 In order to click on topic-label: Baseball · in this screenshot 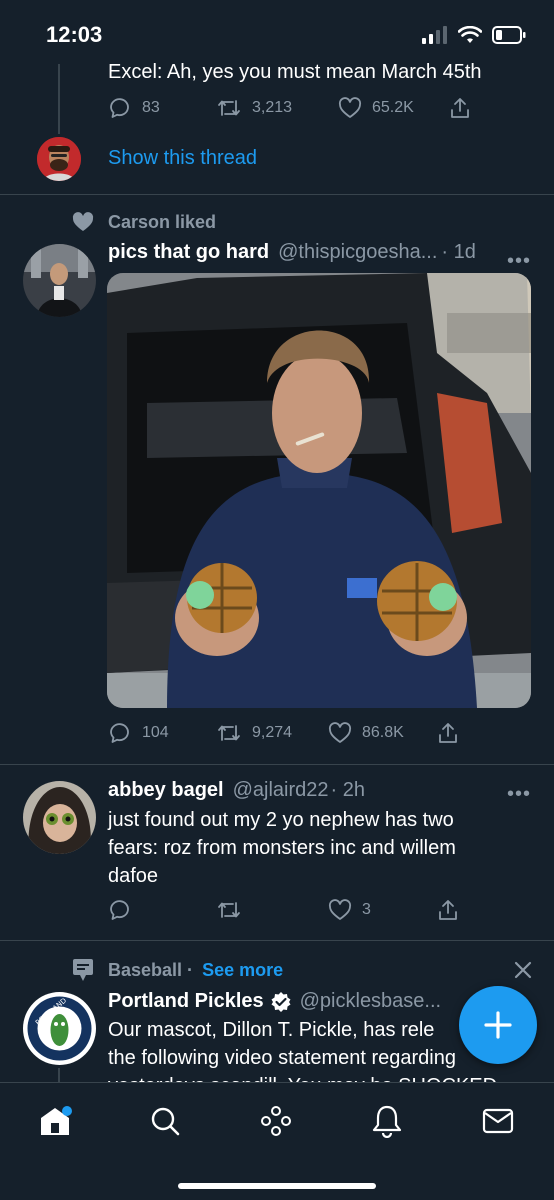, I will do `click(150, 970)`.